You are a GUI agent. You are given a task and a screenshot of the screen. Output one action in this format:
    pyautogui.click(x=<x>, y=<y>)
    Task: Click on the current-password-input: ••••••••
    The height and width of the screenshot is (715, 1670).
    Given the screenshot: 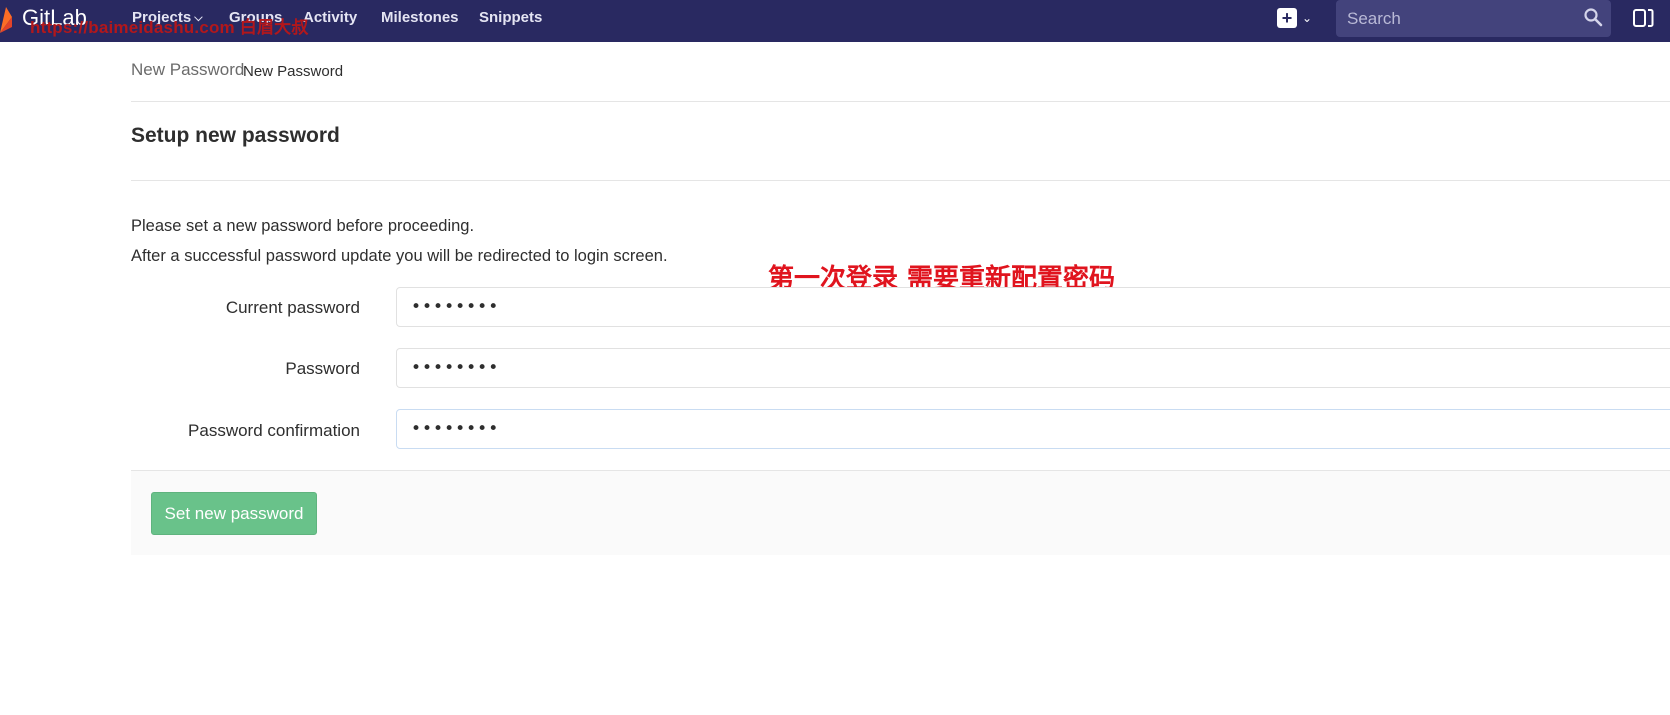 What is the action you would take?
    pyautogui.click(x=1033, y=307)
    